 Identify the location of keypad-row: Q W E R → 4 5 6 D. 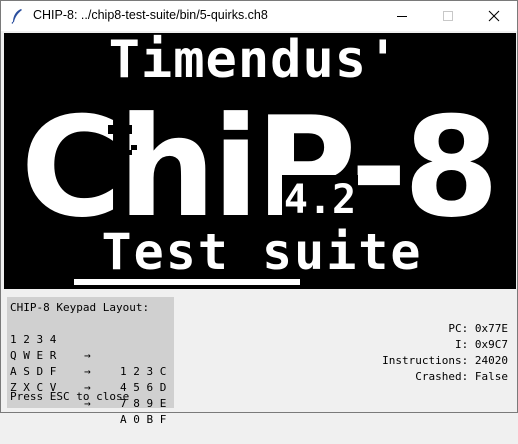
(92, 363).